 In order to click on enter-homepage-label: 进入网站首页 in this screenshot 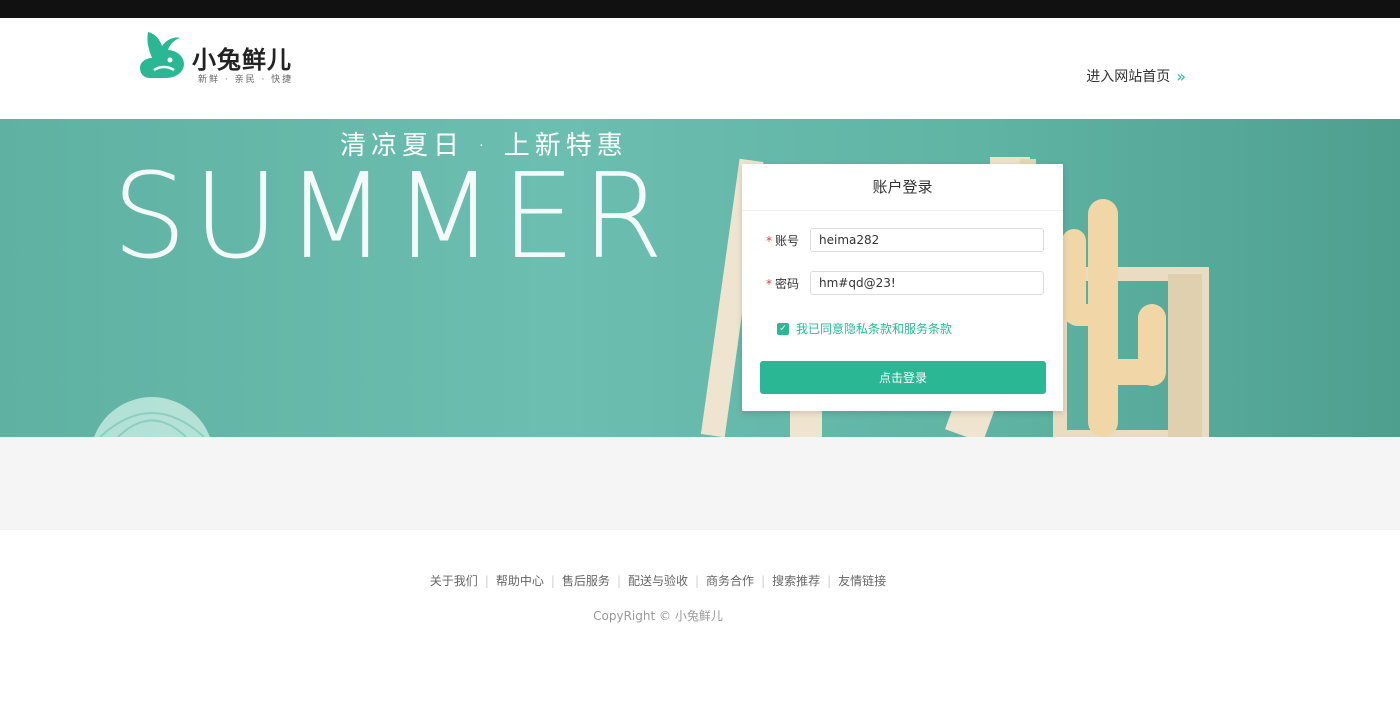, I will do `click(1128, 77)`.